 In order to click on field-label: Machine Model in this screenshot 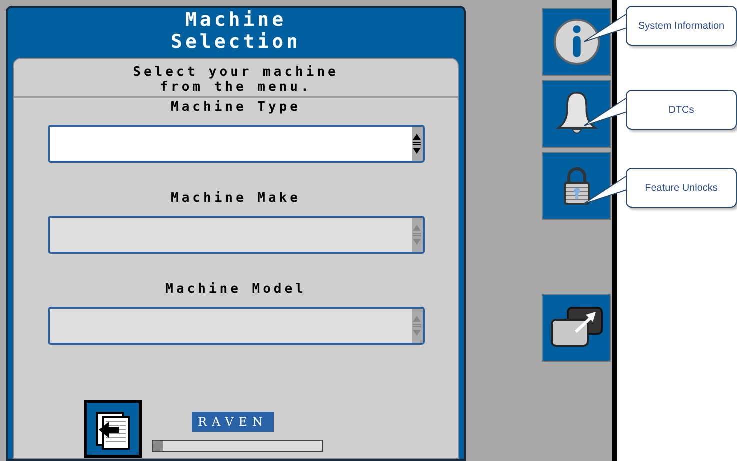, I will do `click(236, 290)`.